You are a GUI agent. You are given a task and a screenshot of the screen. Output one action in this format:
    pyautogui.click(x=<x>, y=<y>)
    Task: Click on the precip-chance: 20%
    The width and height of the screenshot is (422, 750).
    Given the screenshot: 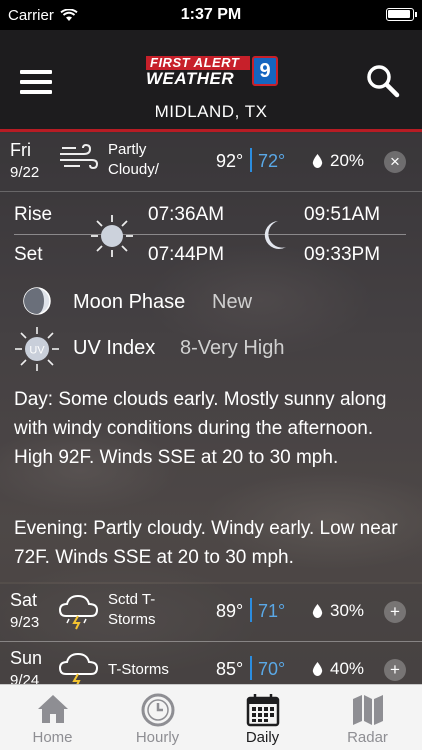 What is the action you would take?
    pyautogui.click(x=347, y=160)
    